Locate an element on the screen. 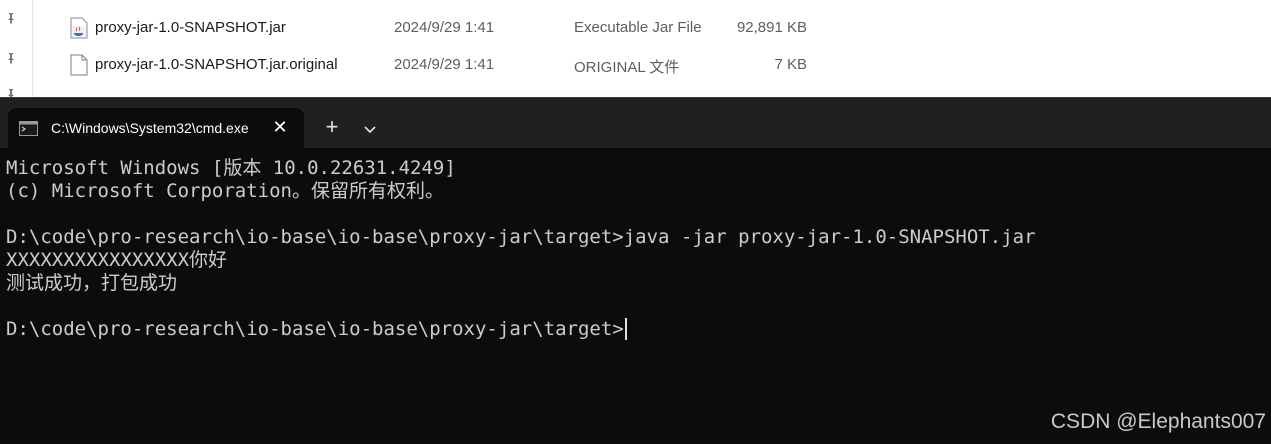  terminal-tab: C:\Windows\System32\cmd.exe ✕ is located at coordinates (156, 128).